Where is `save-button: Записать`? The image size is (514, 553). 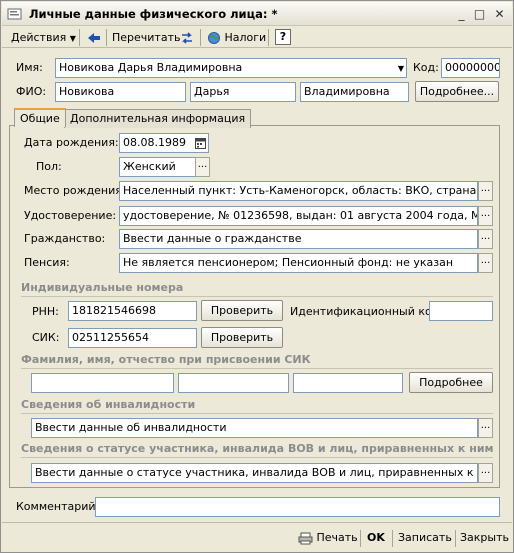 save-button: Записать is located at coordinates (425, 537).